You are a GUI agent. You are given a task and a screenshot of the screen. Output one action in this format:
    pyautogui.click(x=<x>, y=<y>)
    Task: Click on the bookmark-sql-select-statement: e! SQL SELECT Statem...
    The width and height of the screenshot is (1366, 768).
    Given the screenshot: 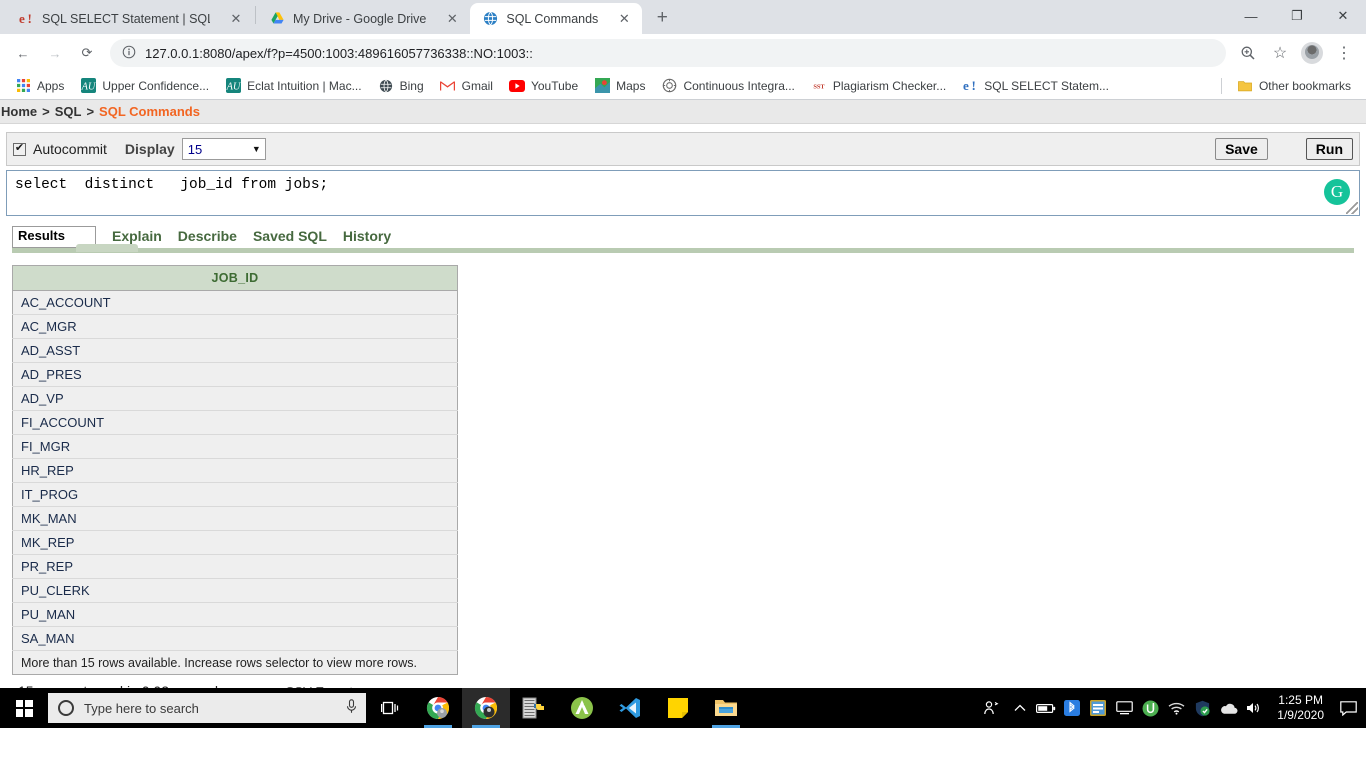 What is the action you would take?
    pyautogui.click(x=1035, y=86)
    